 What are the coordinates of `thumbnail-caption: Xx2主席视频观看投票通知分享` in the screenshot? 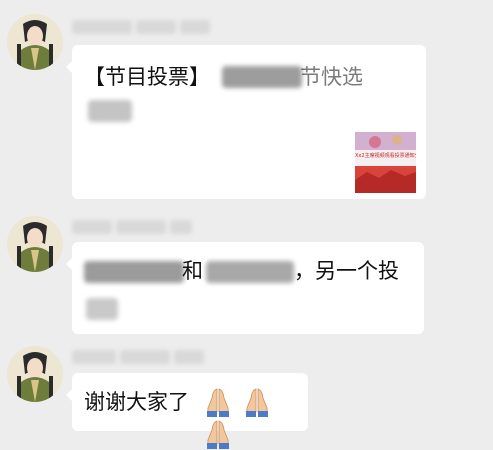 It's located at (385, 156).